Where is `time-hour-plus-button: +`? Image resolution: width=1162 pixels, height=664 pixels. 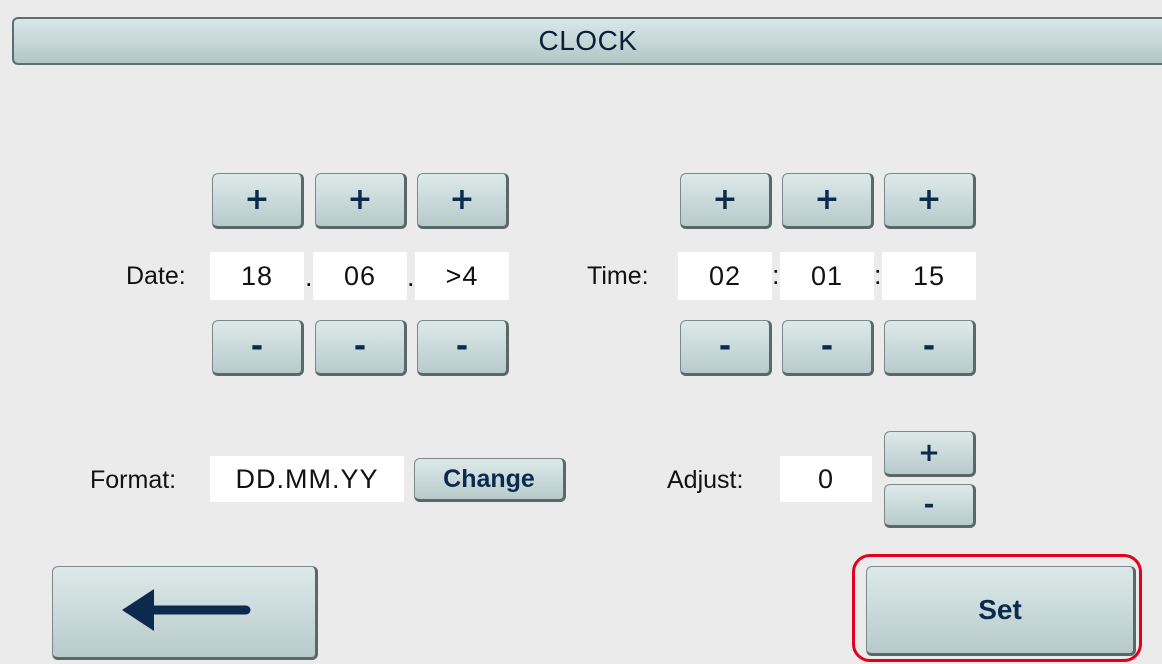
time-hour-plus-button: + is located at coordinates (726, 201).